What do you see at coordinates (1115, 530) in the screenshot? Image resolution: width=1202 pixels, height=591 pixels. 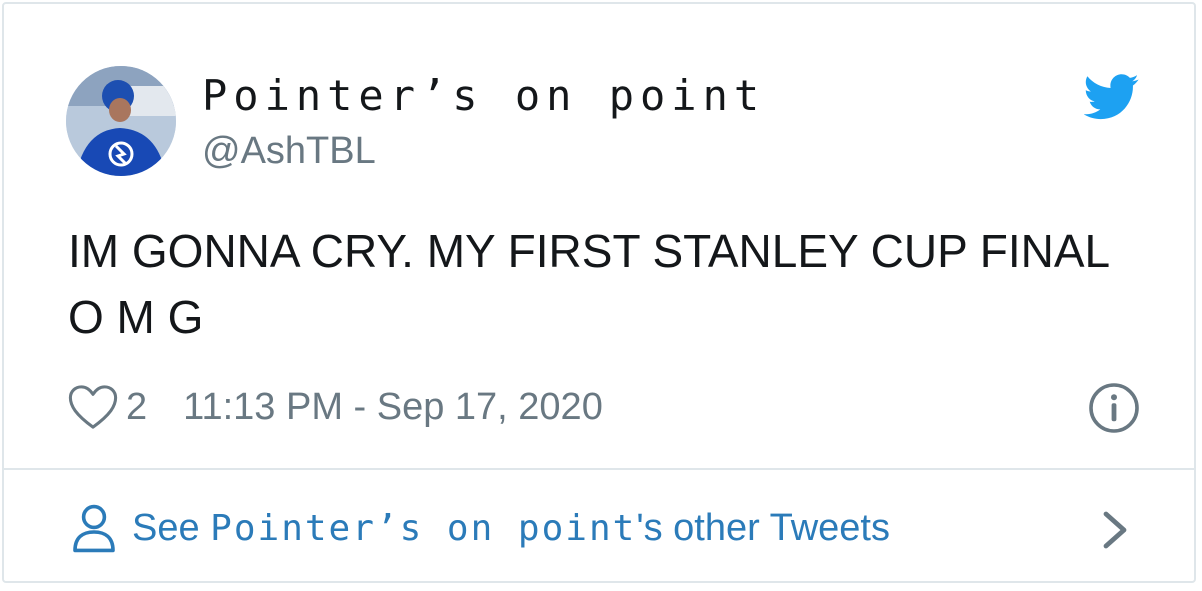 I see `chevron-right-icon` at bounding box center [1115, 530].